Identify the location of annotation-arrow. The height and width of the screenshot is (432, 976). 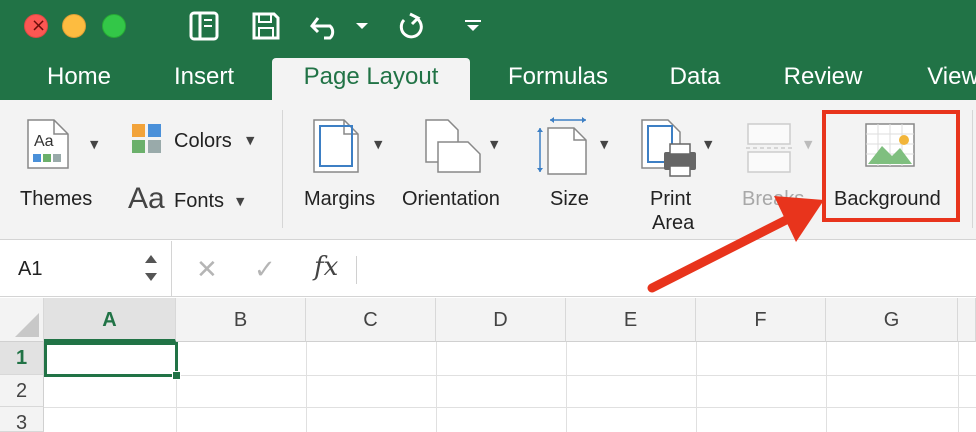
(735, 244).